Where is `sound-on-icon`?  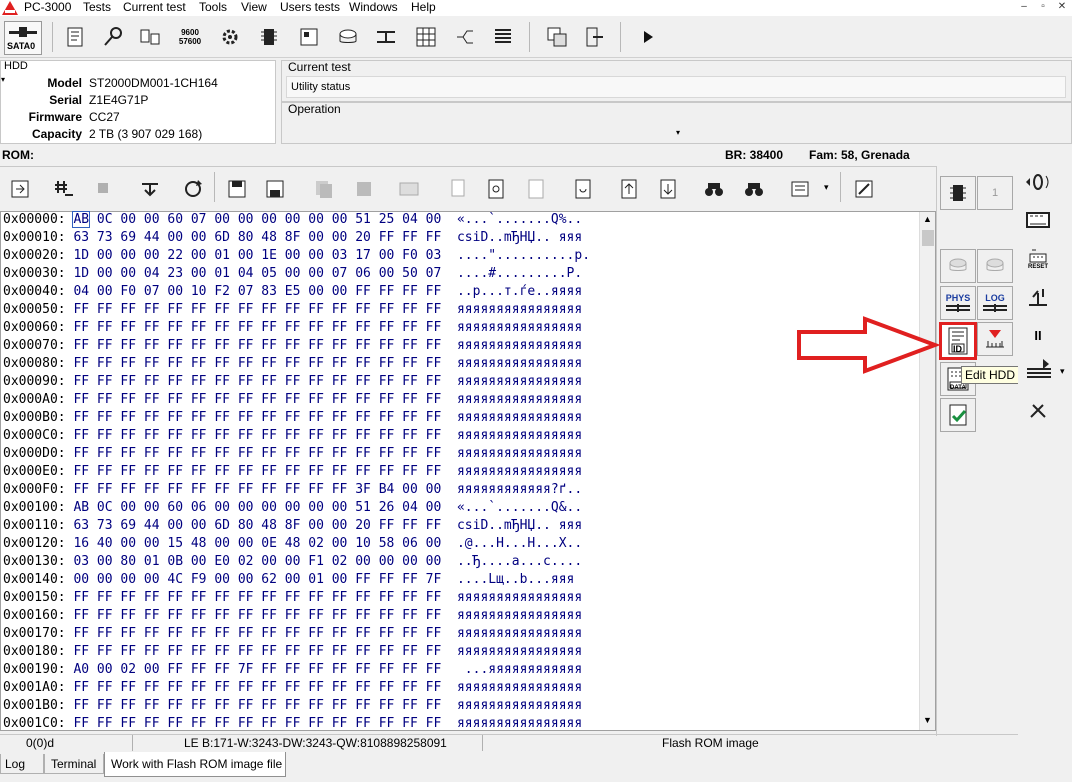
sound-on-icon is located at coordinates (1038, 182).